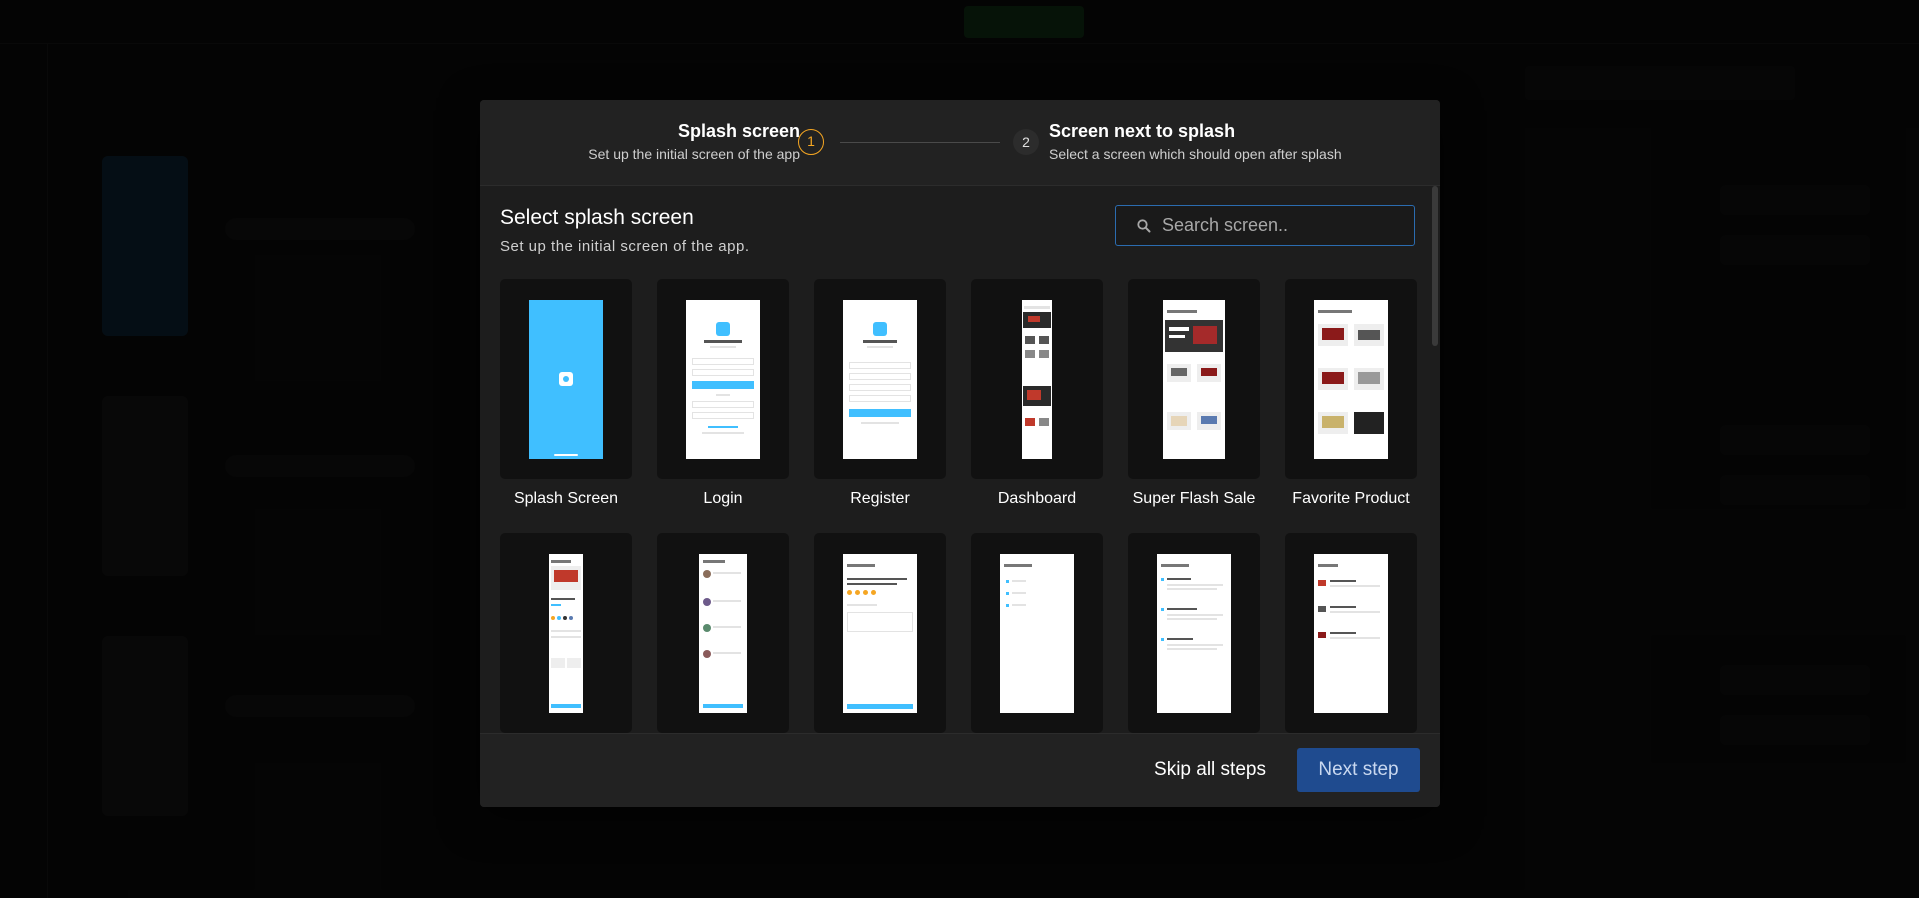 The height and width of the screenshot is (898, 1919). I want to click on flash-sale-preview, so click(1194, 379).